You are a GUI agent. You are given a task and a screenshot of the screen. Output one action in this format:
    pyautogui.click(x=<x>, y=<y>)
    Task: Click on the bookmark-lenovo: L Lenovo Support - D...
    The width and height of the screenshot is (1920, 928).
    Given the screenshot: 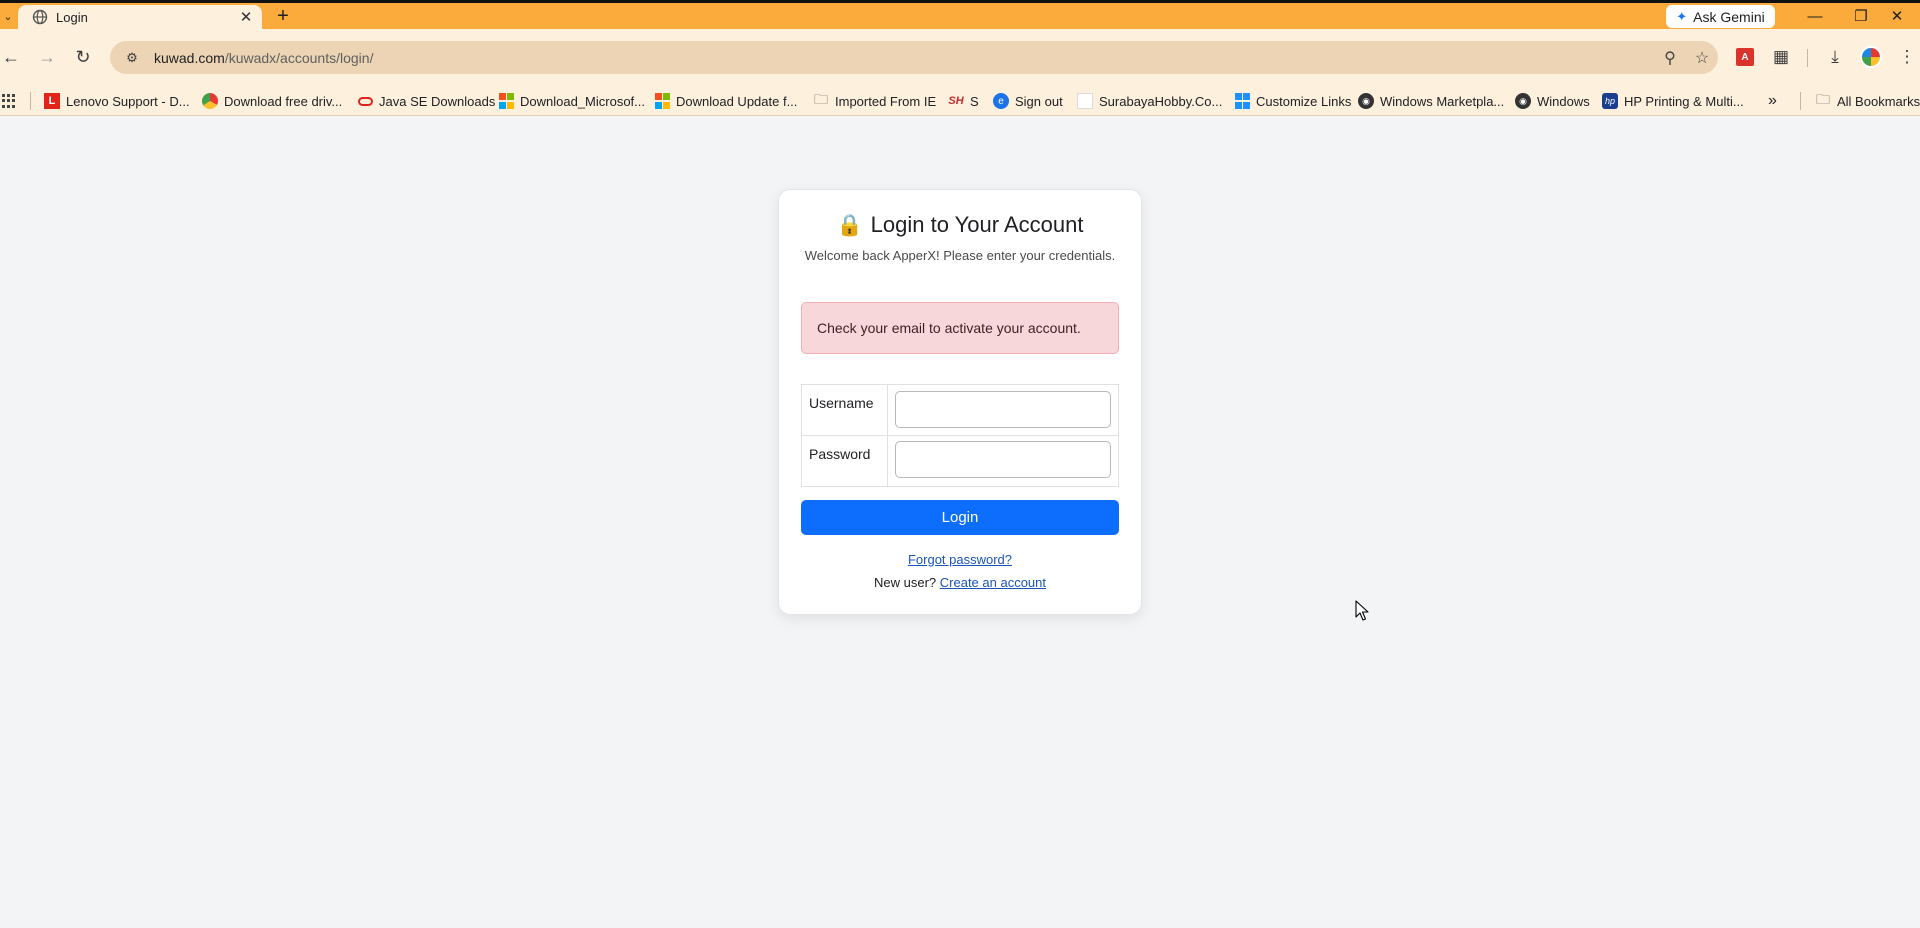 What is the action you would take?
    pyautogui.click(x=117, y=101)
    